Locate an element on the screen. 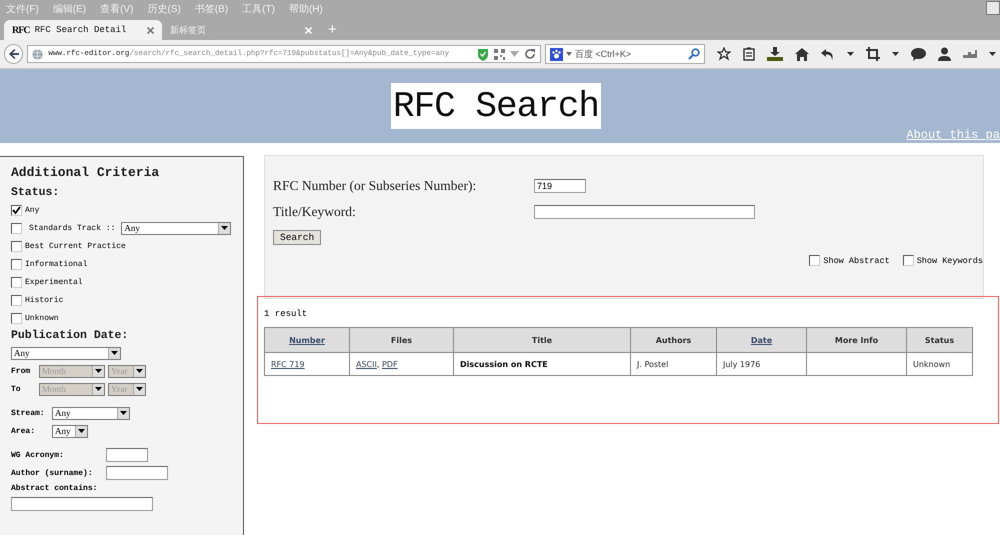 The width and height of the screenshot is (1000, 535). menu-item: 历史(S) is located at coordinates (164, 9).